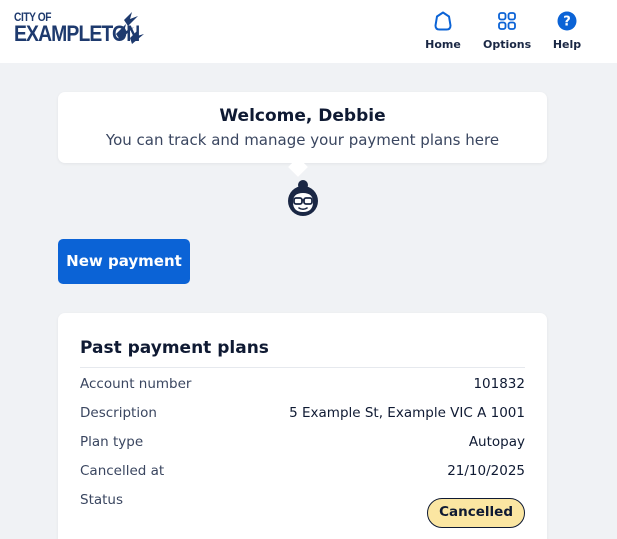  What do you see at coordinates (118, 413) in the screenshot?
I see `description-label: Description` at bounding box center [118, 413].